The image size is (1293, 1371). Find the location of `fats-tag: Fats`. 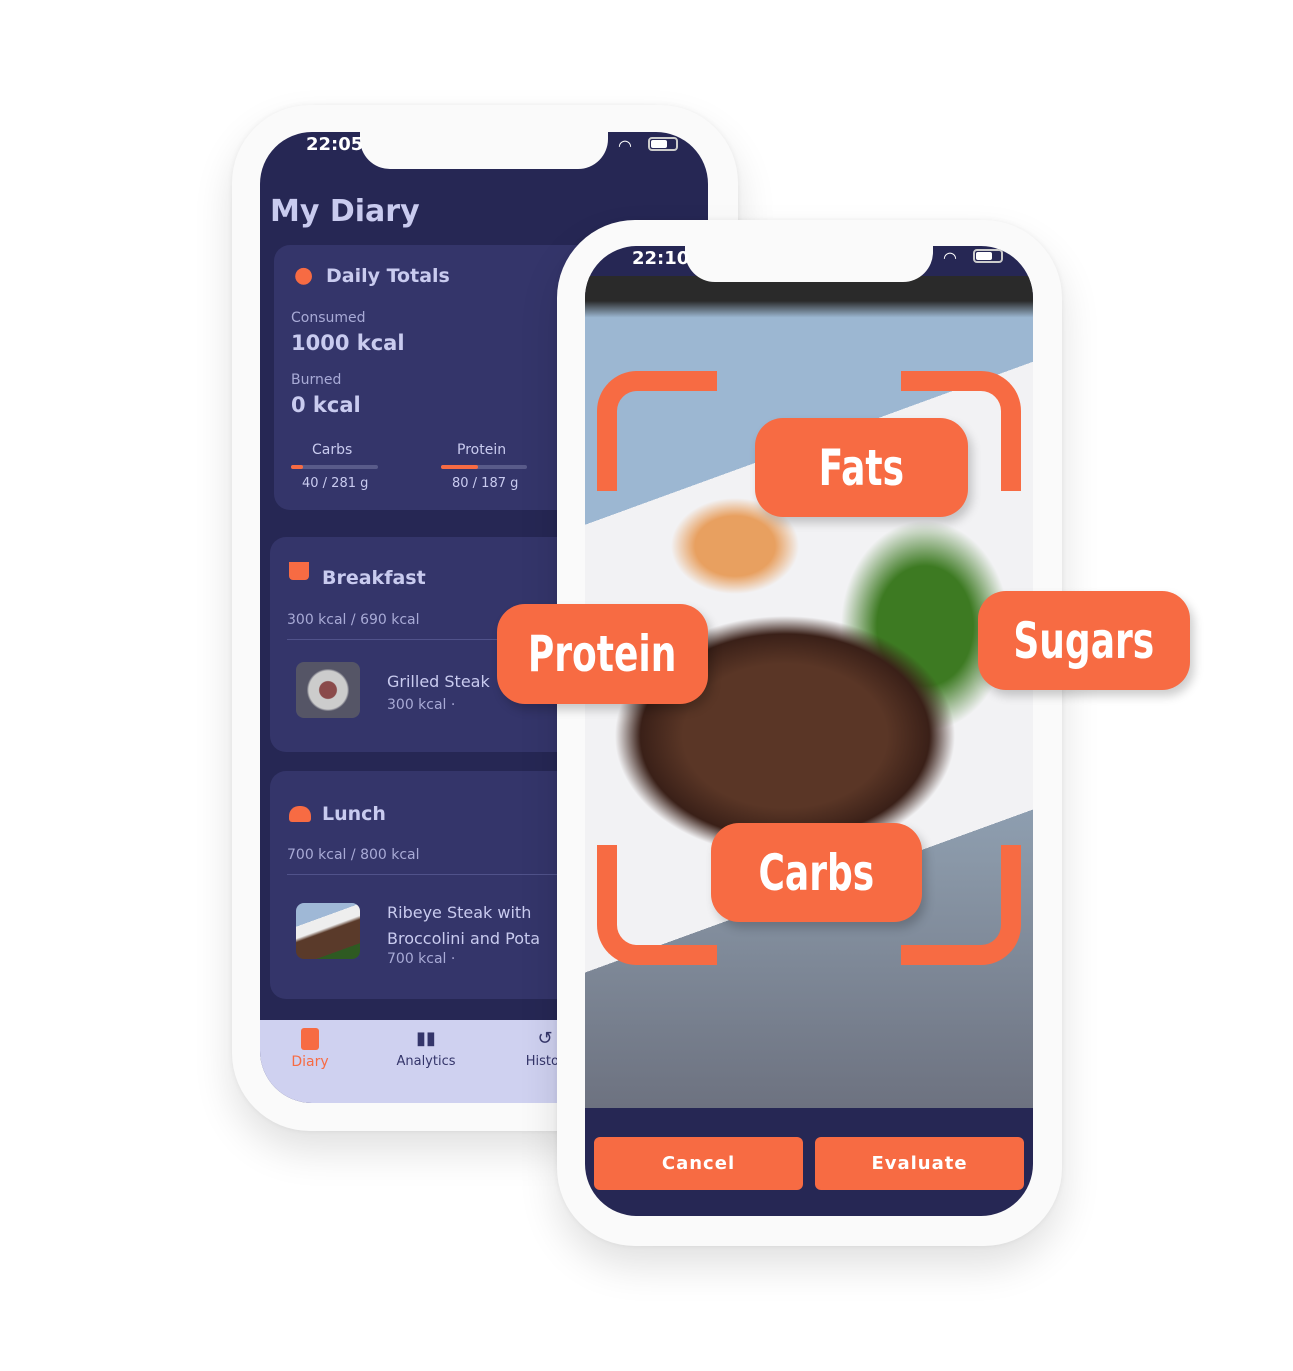

fats-tag: Fats is located at coordinates (861, 467).